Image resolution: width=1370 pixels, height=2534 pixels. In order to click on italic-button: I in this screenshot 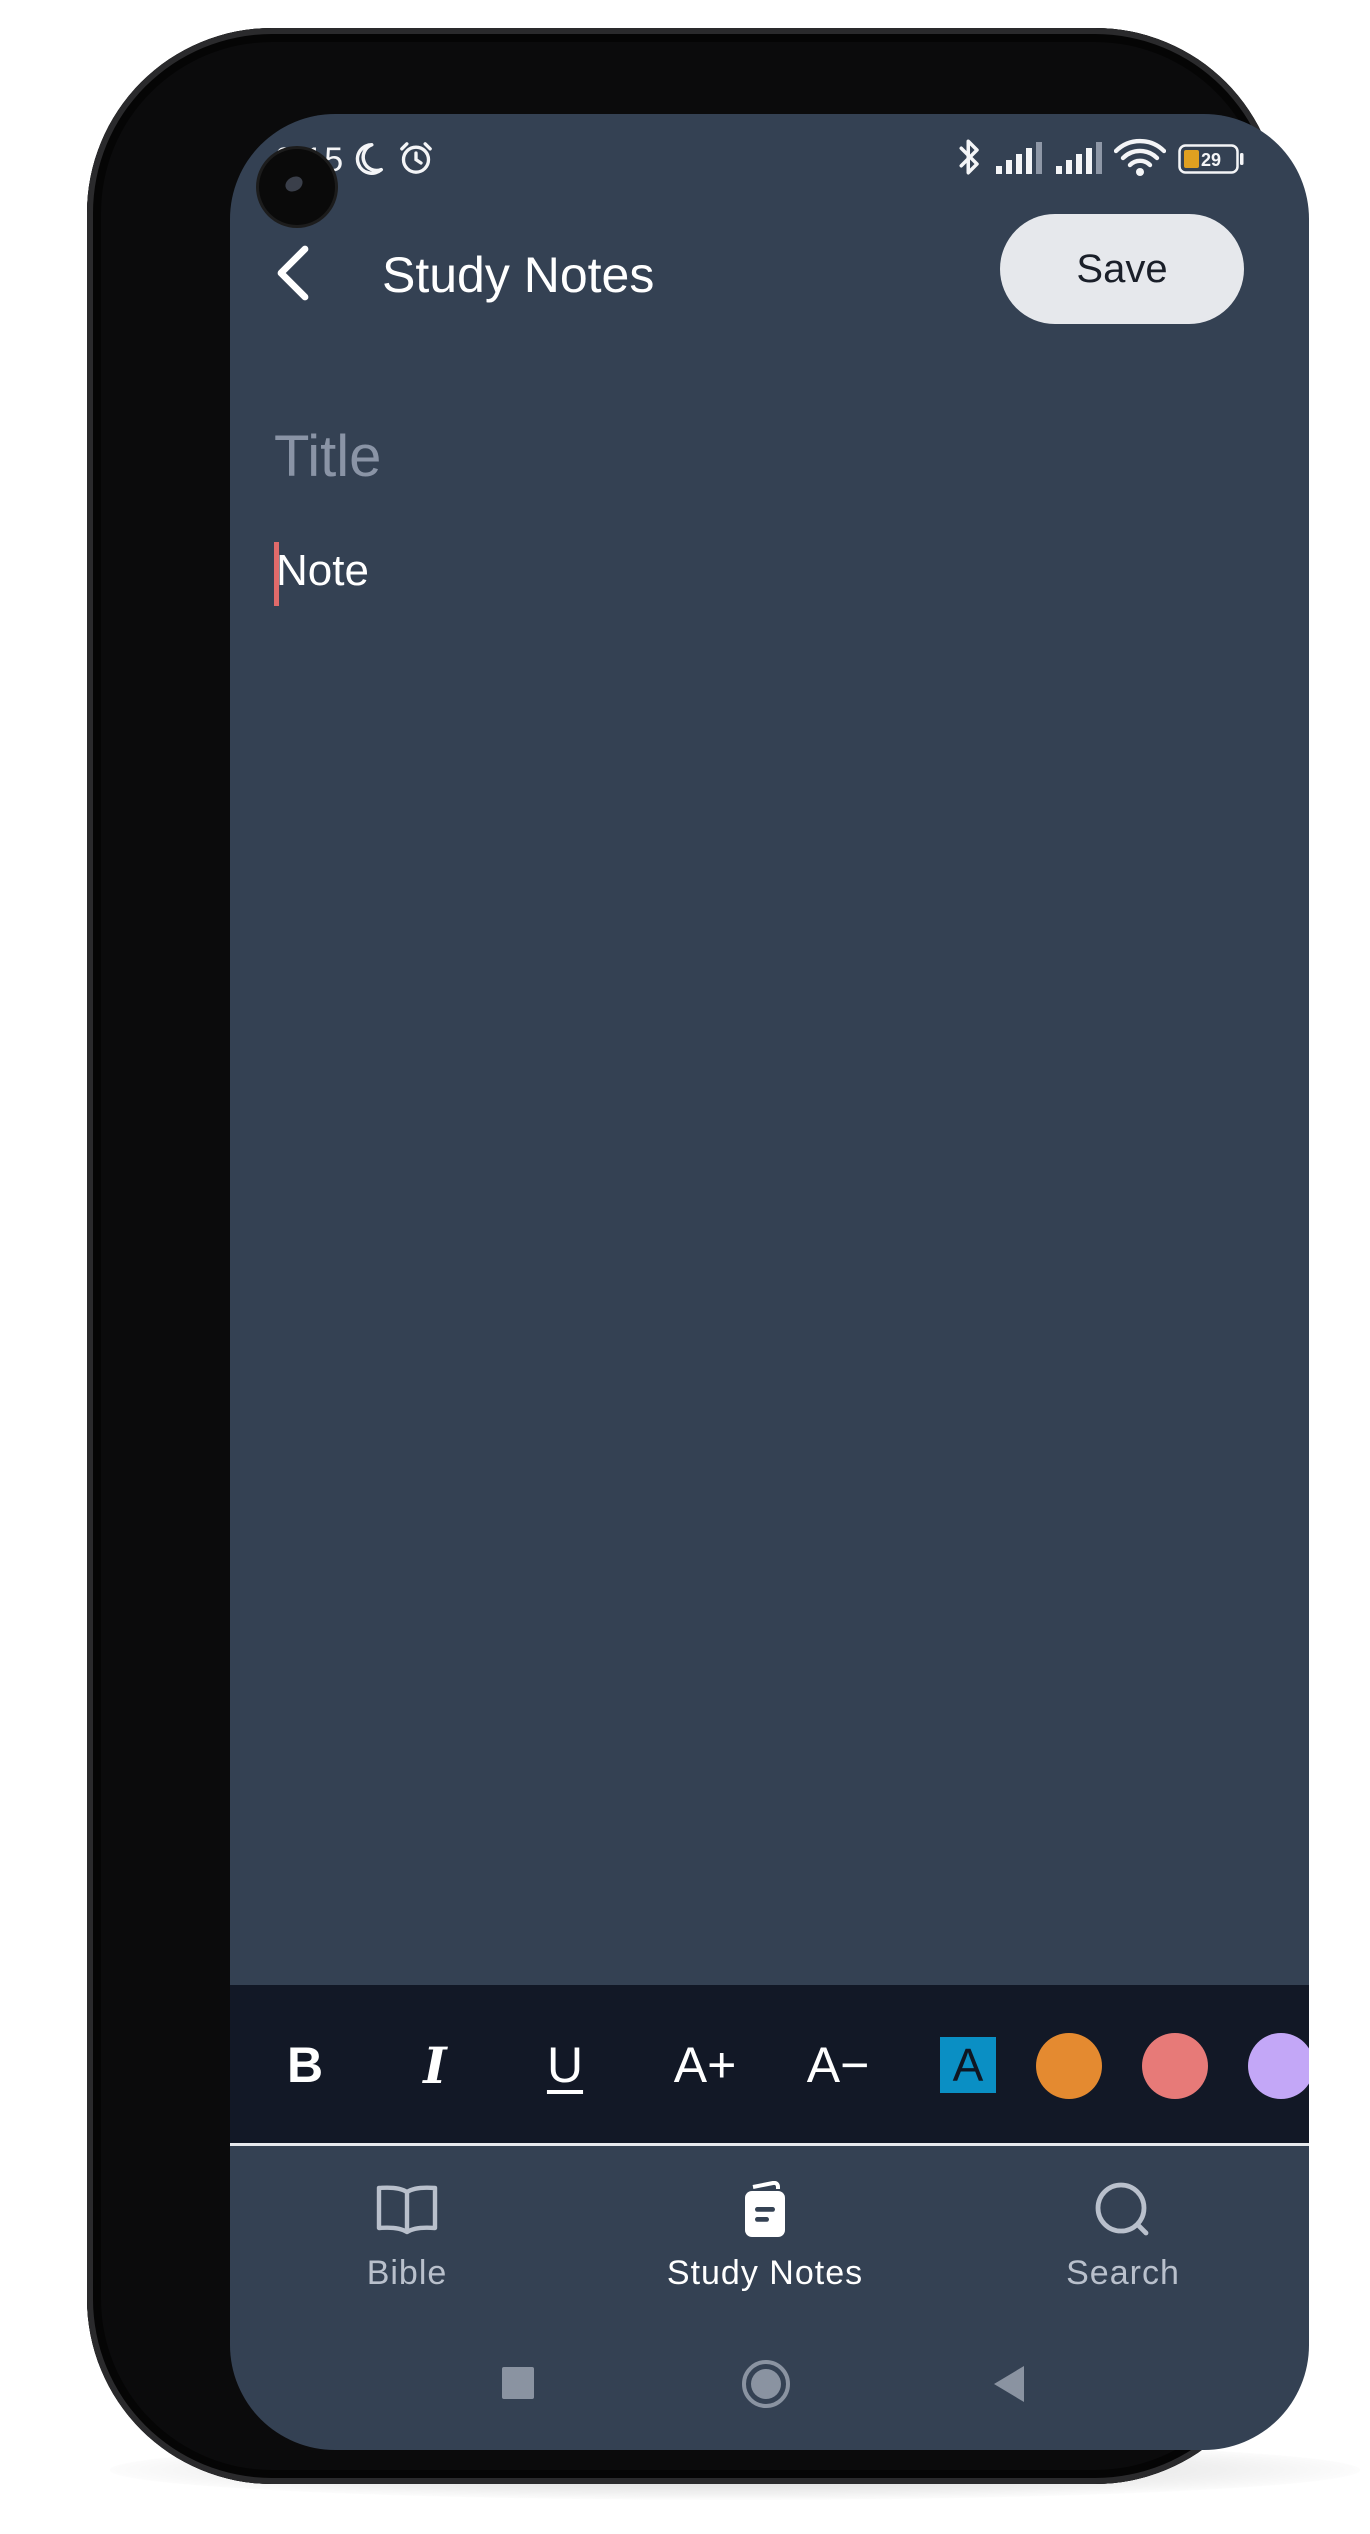, I will do `click(435, 2065)`.